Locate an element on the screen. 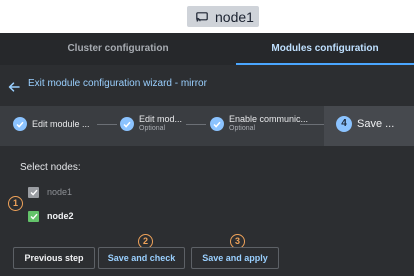  previous-step-button: Previous step is located at coordinates (54, 258).